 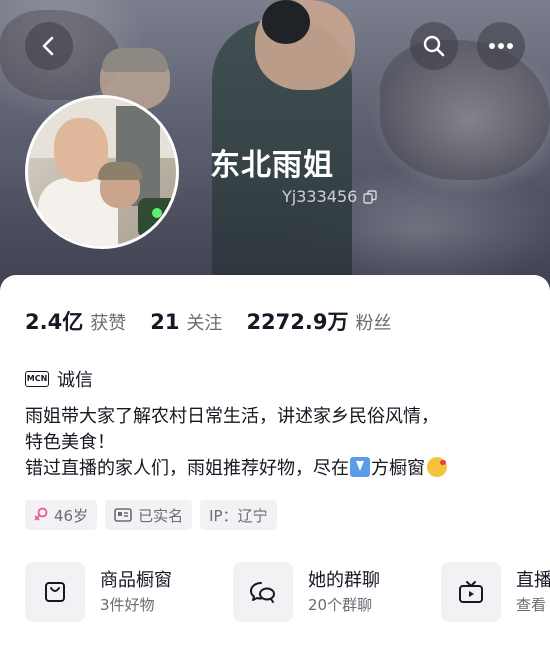 I want to click on stat-value: 21, so click(x=165, y=322).